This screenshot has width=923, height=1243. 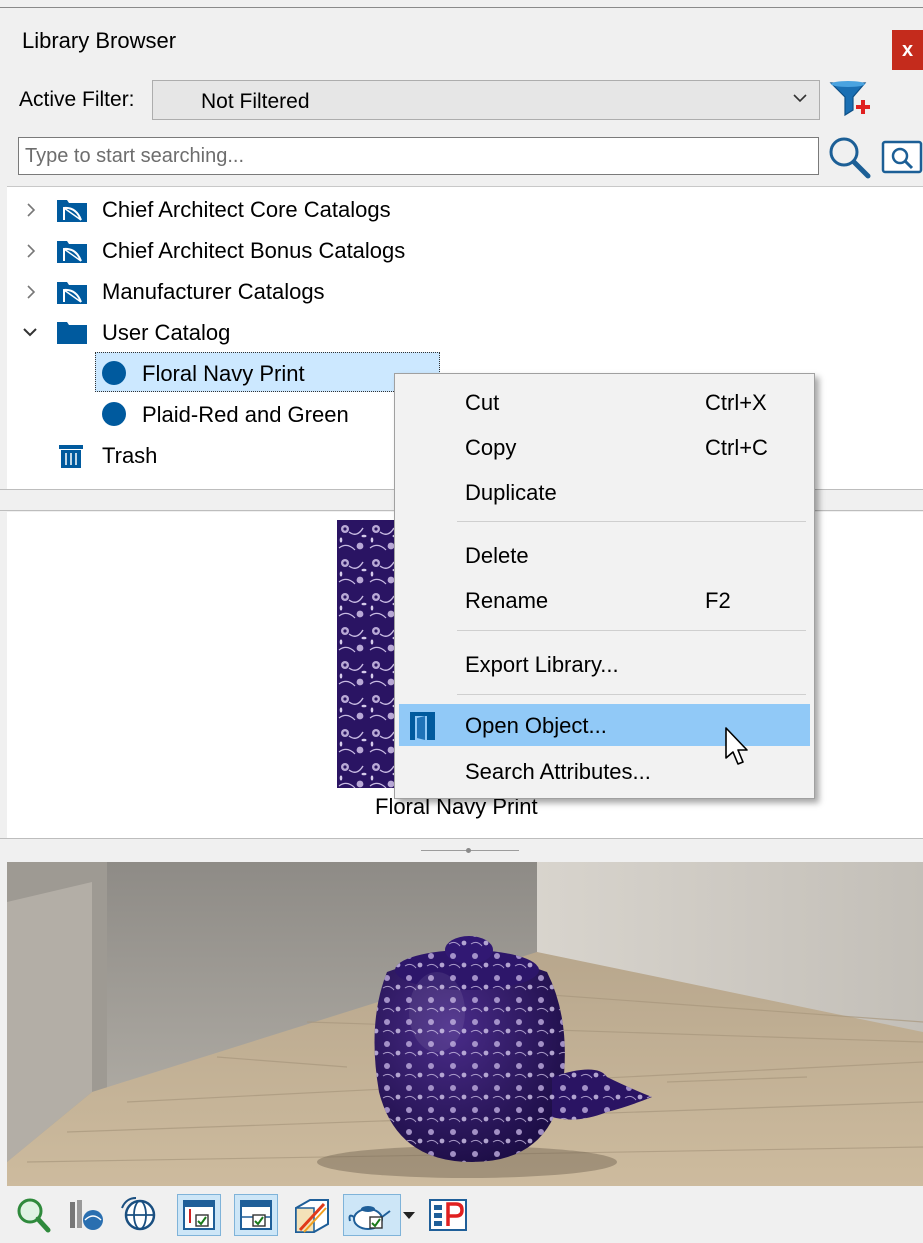 I want to click on search-input, so click(x=418, y=156).